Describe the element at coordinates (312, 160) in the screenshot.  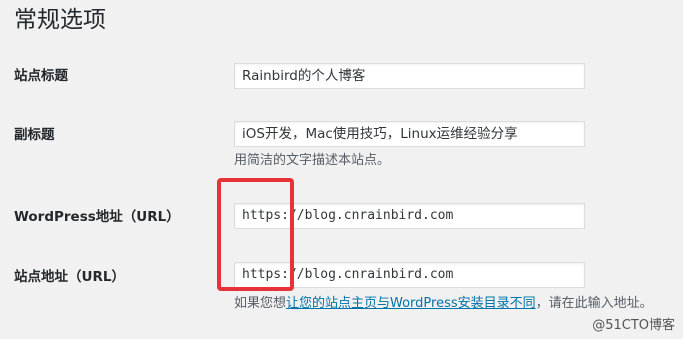
I see `tagline-description: 用简洁的文字描述本站点。` at that location.